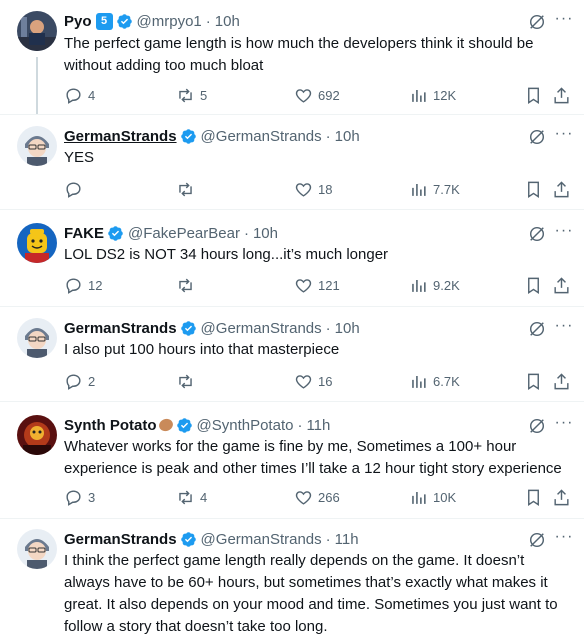  I want to click on tweet-actions: 2 16 6.7K, so click(324, 381).